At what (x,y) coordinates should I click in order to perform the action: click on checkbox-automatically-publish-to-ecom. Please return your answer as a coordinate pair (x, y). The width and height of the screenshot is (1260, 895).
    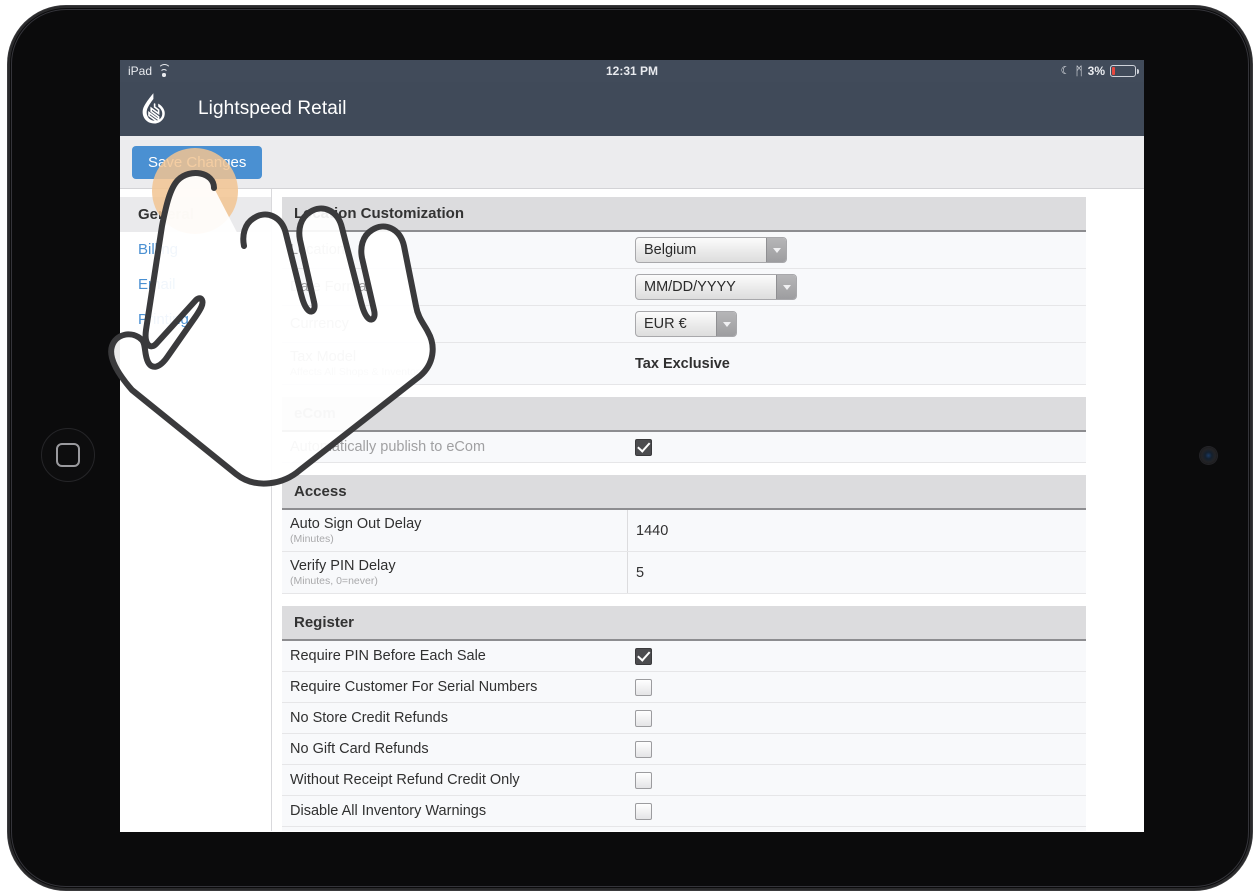
    Looking at the image, I should click on (643, 447).